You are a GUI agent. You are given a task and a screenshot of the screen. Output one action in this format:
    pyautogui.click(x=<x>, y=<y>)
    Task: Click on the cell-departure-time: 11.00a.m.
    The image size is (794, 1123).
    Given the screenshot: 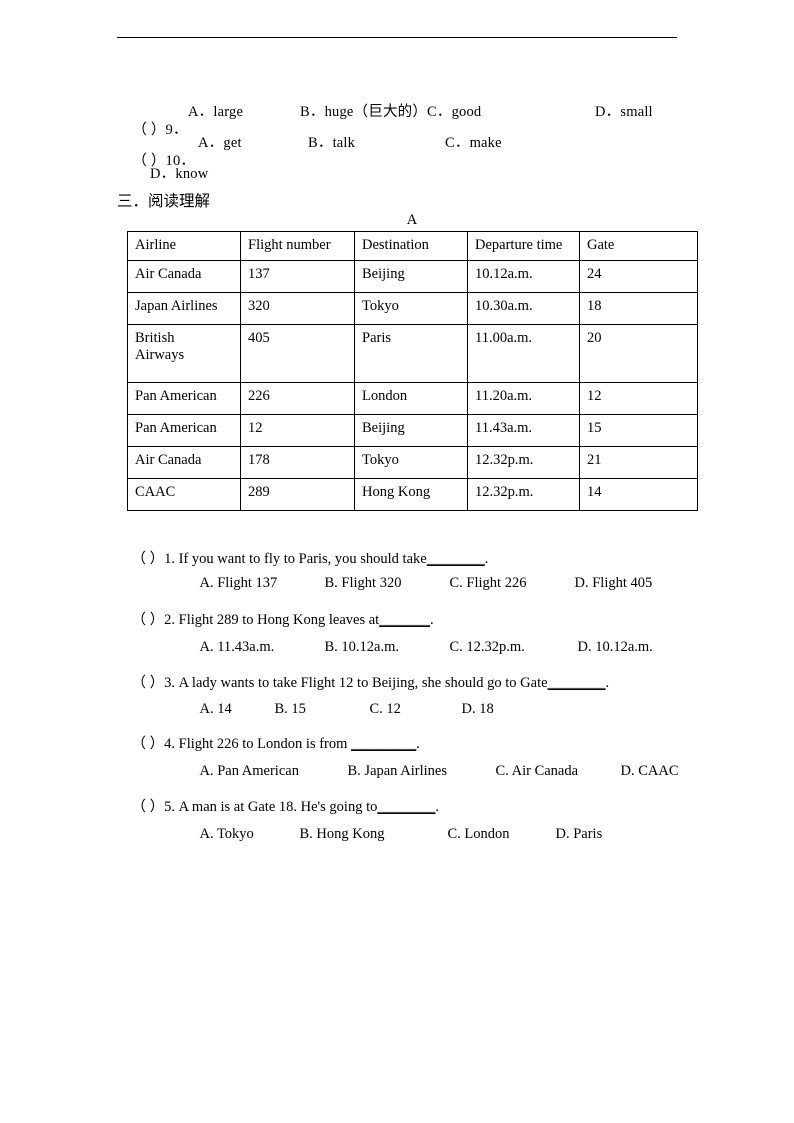 What is the action you would take?
    pyautogui.click(x=523, y=353)
    